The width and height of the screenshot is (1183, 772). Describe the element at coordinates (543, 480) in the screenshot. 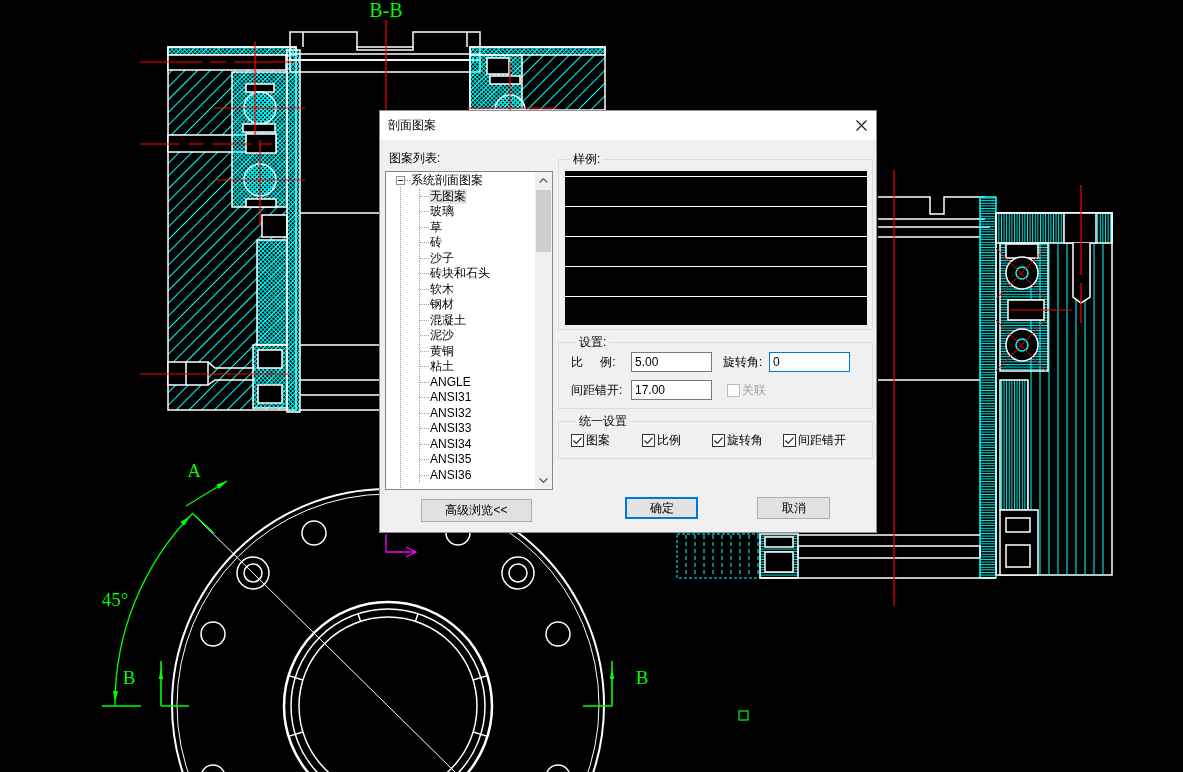

I see `scroll-down-icon` at that location.